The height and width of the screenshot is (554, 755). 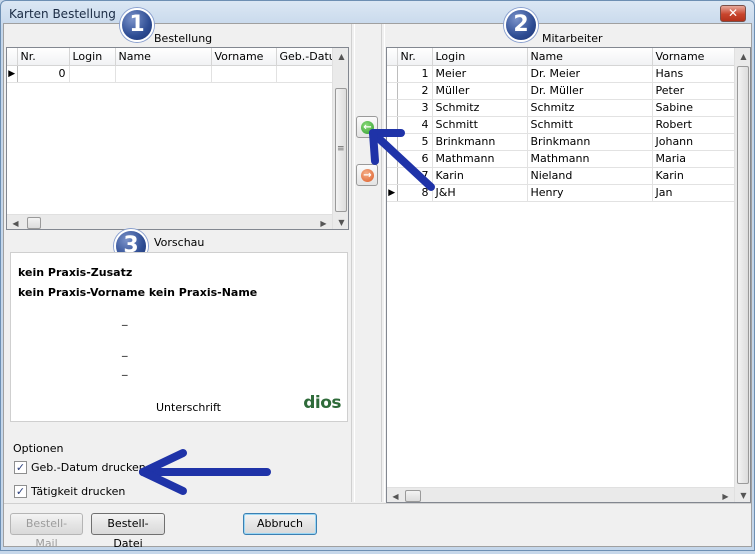 What do you see at coordinates (521, 25) in the screenshot?
I see `step-2-badge: 2` at bounding box center [521, 25].